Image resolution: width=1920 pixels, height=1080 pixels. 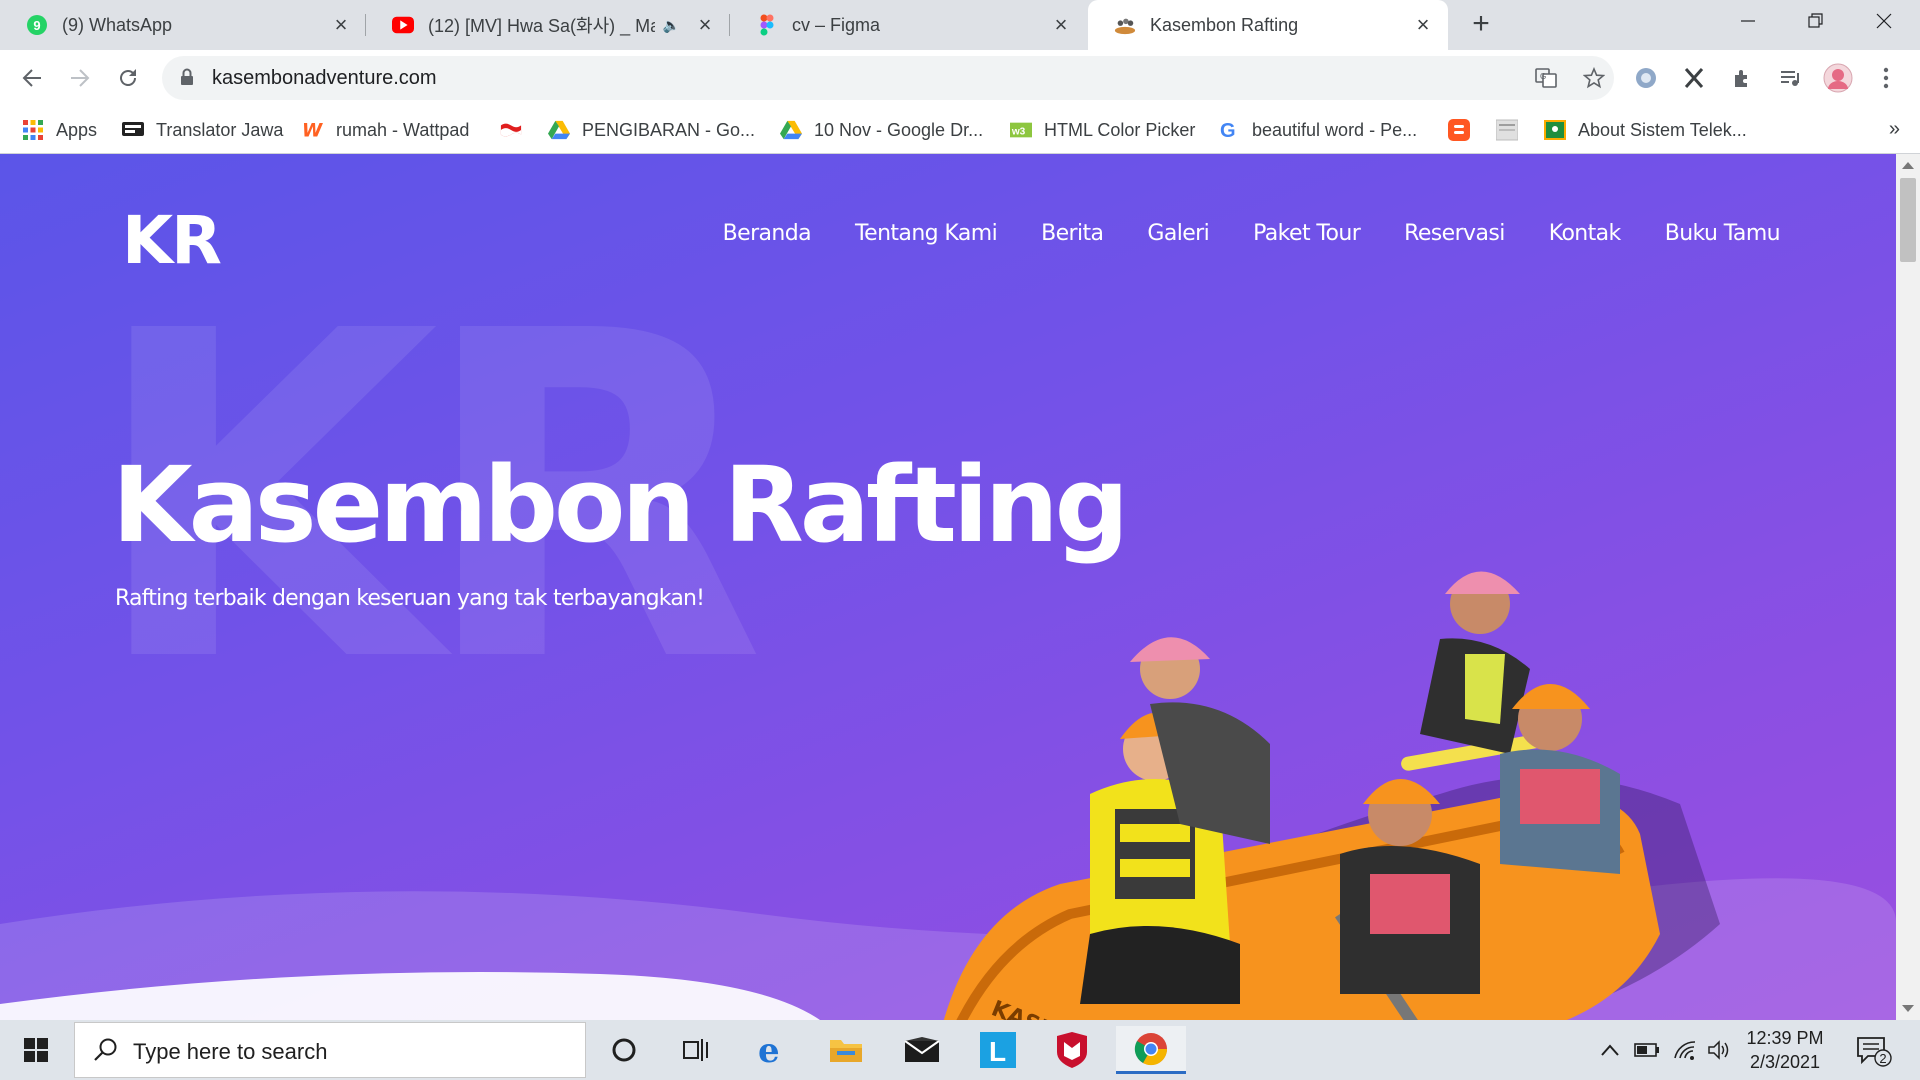 I want to click on google-icon: G, so click(x=1229, y=130).